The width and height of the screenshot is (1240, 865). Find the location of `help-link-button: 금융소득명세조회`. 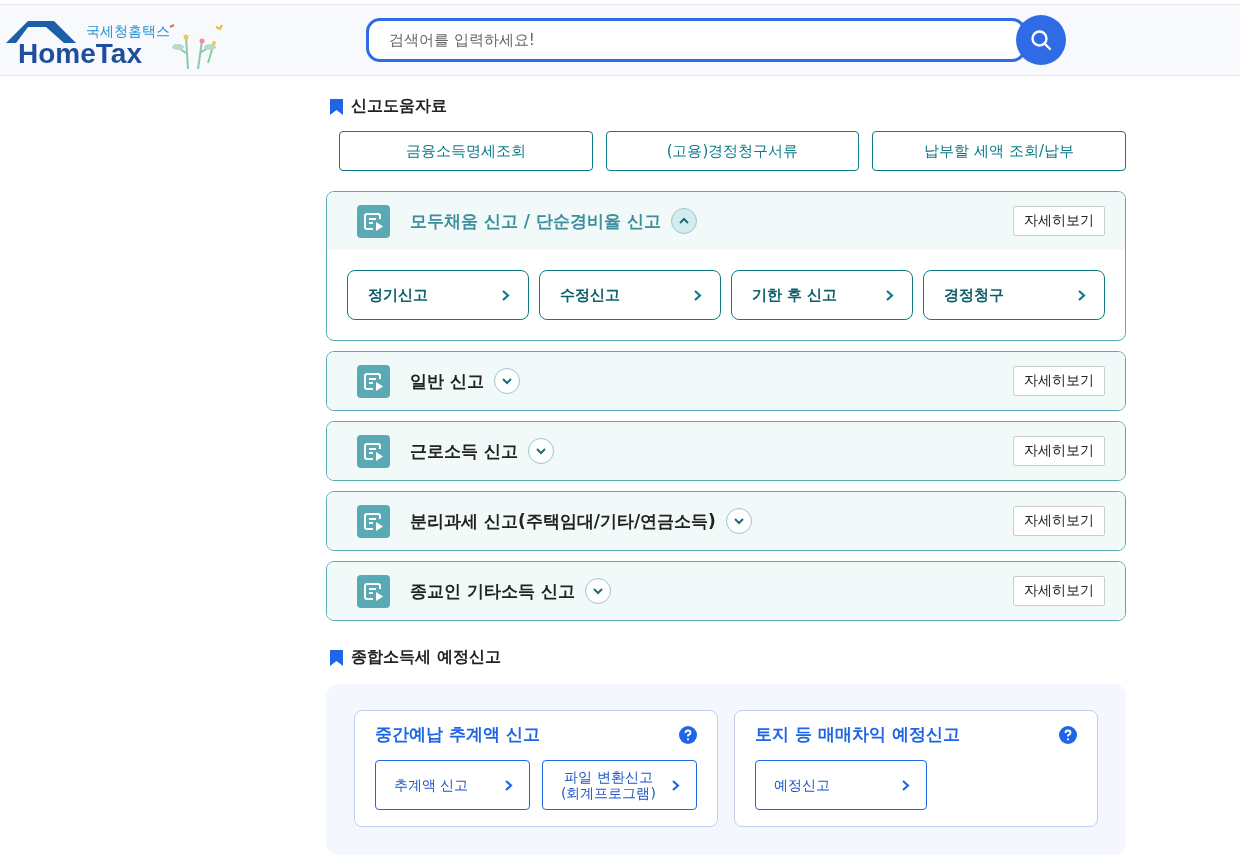

help-link-button: 금융소득명세조회 is located at coordinates (466, 151).